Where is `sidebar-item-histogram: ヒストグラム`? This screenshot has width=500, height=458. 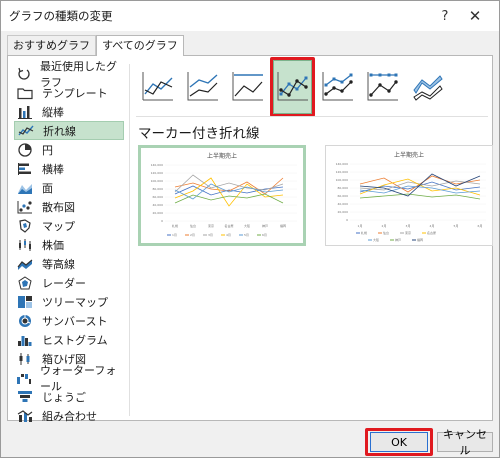
sidebar-item-histogram: ヒストグラム is located at coordinates (69, 339).